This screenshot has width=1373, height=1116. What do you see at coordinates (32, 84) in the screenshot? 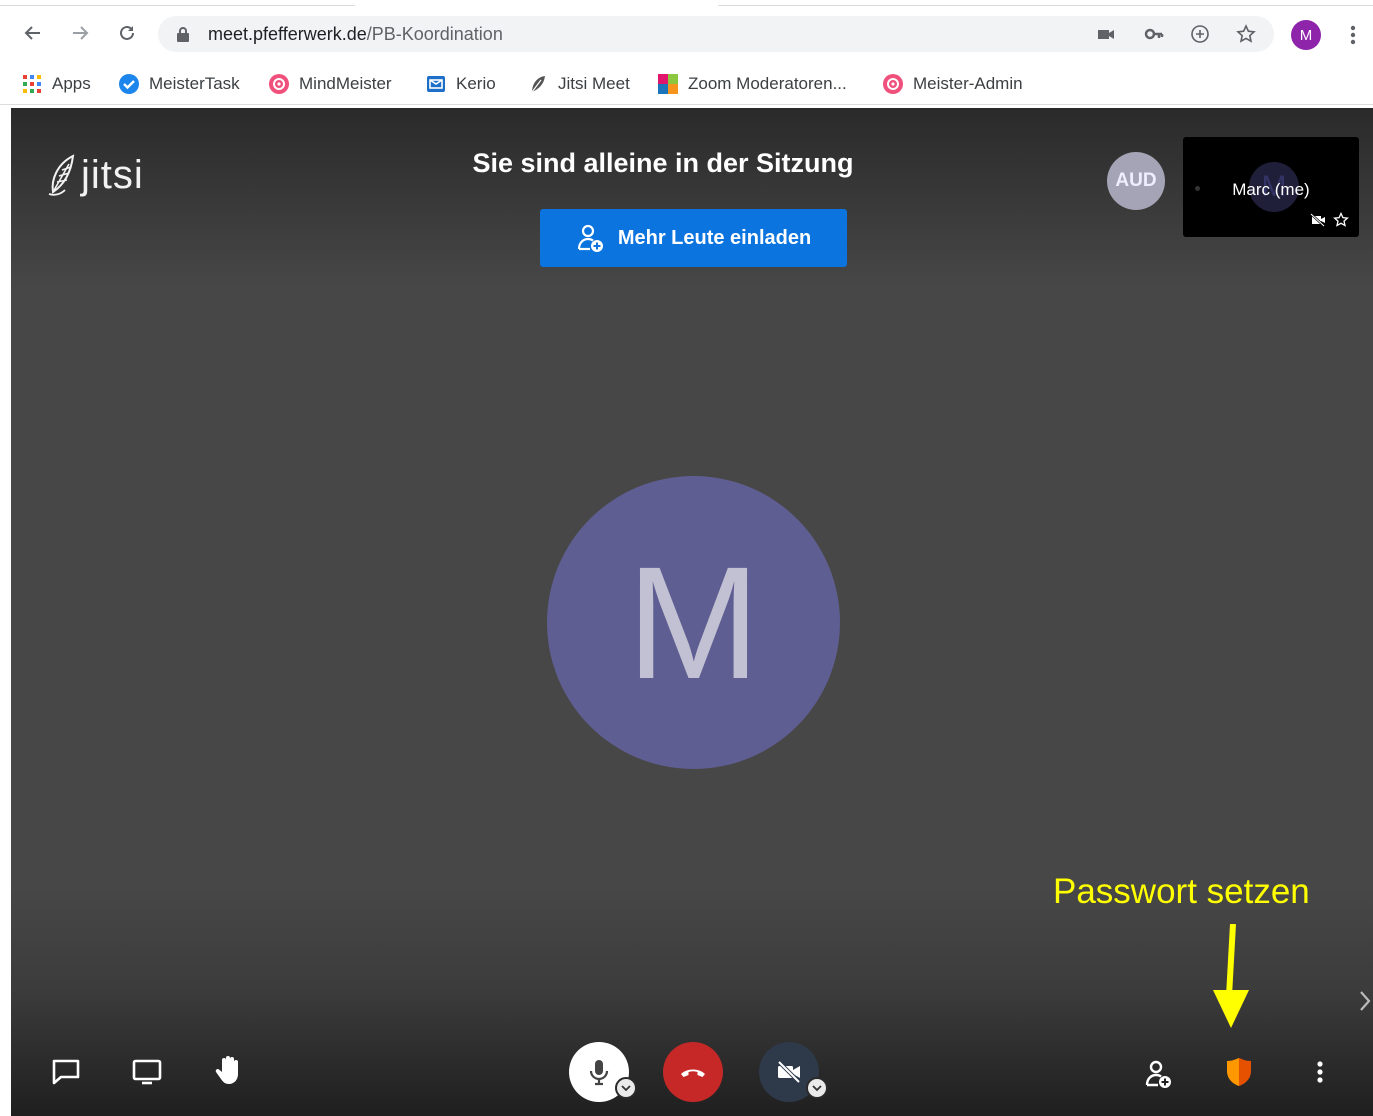
I see `apps-grid-icon` at bounding box center [32, 84].